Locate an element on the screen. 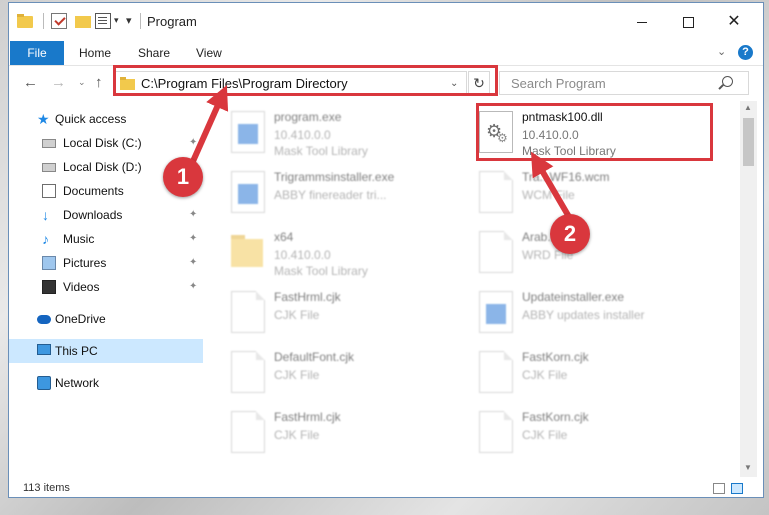 The height and width of the screenshot is (515, 769). address-highlight-box is located at coordinates (305, 80).